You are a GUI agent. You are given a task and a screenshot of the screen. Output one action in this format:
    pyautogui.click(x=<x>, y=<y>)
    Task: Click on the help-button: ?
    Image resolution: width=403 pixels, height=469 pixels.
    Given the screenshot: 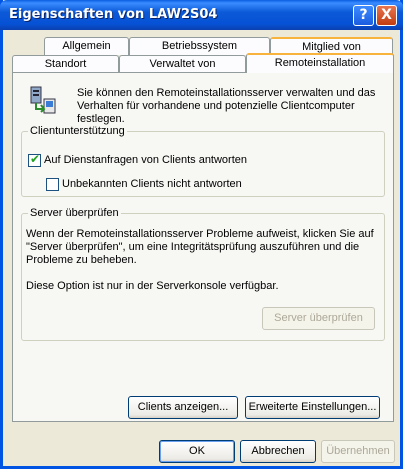 What is the action you would take?
    pyautogui.click(x=363, y=15)
    